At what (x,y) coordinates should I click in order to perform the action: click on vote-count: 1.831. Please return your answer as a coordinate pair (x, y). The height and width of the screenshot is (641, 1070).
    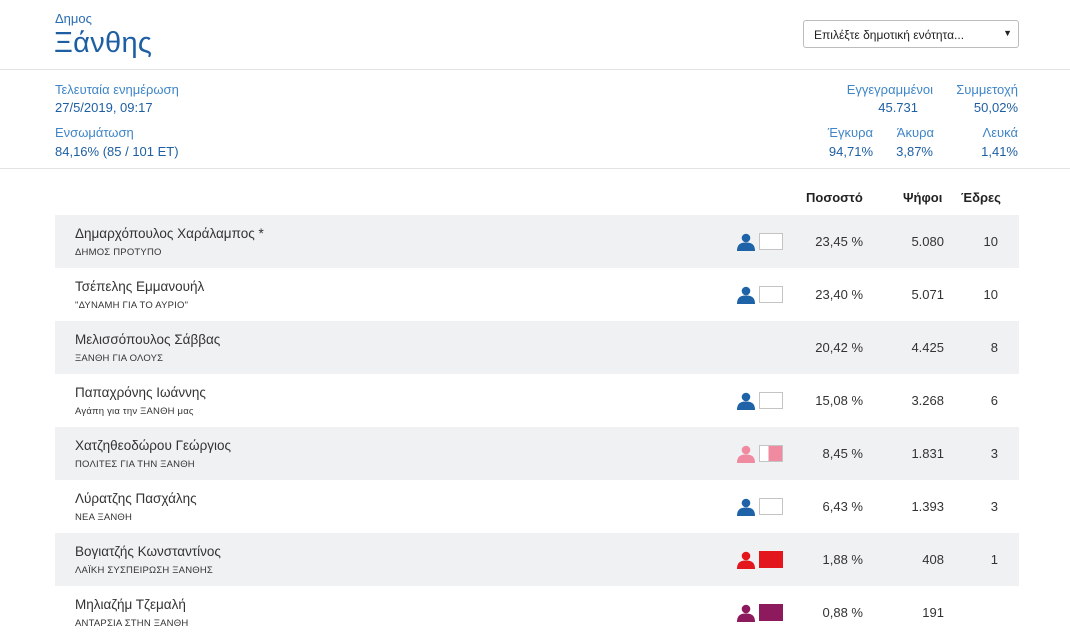
    Looking at the image, I should click on (927, 453).